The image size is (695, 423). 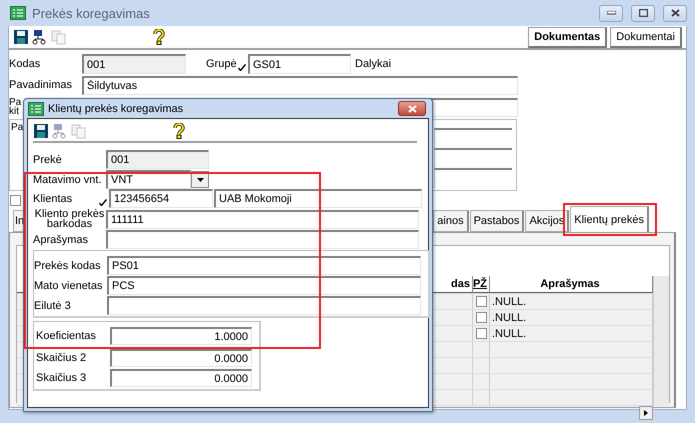 What do you see at coordinates (451, 221) in the screenshot?
I see `tab: ainos` at bounding box center [451, 221].